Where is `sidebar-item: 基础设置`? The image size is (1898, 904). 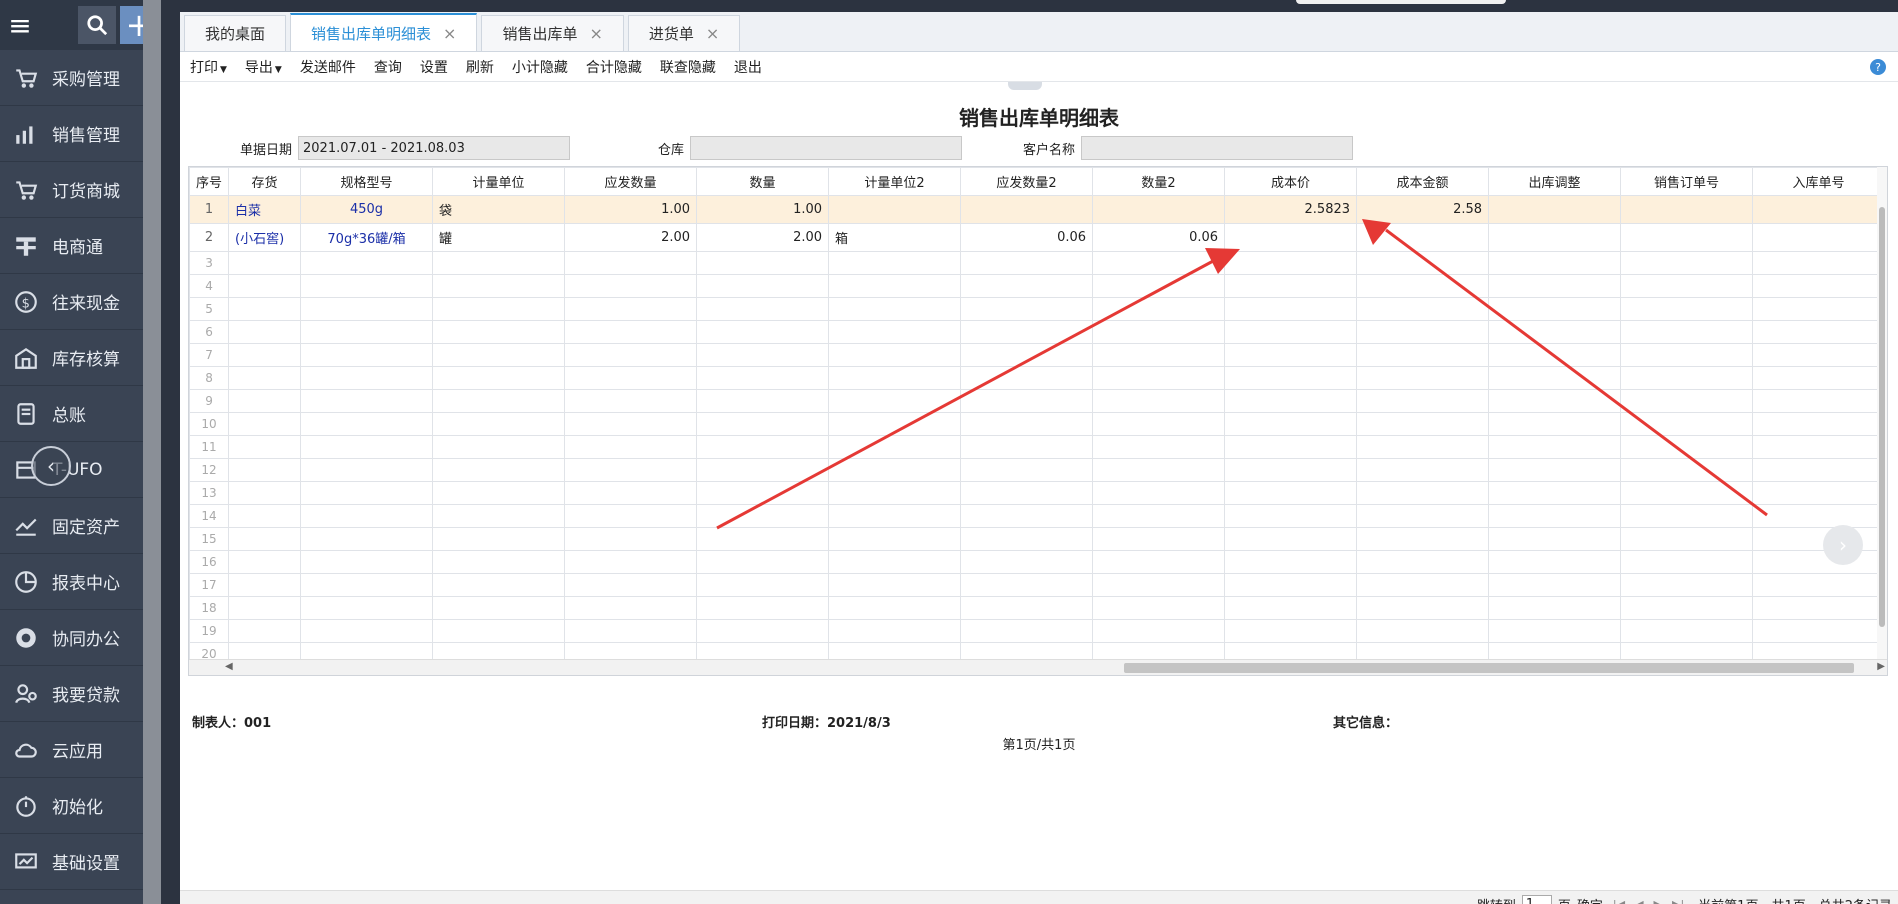 sidebar-item: 基础设置 is located at coordinates (80, 862).